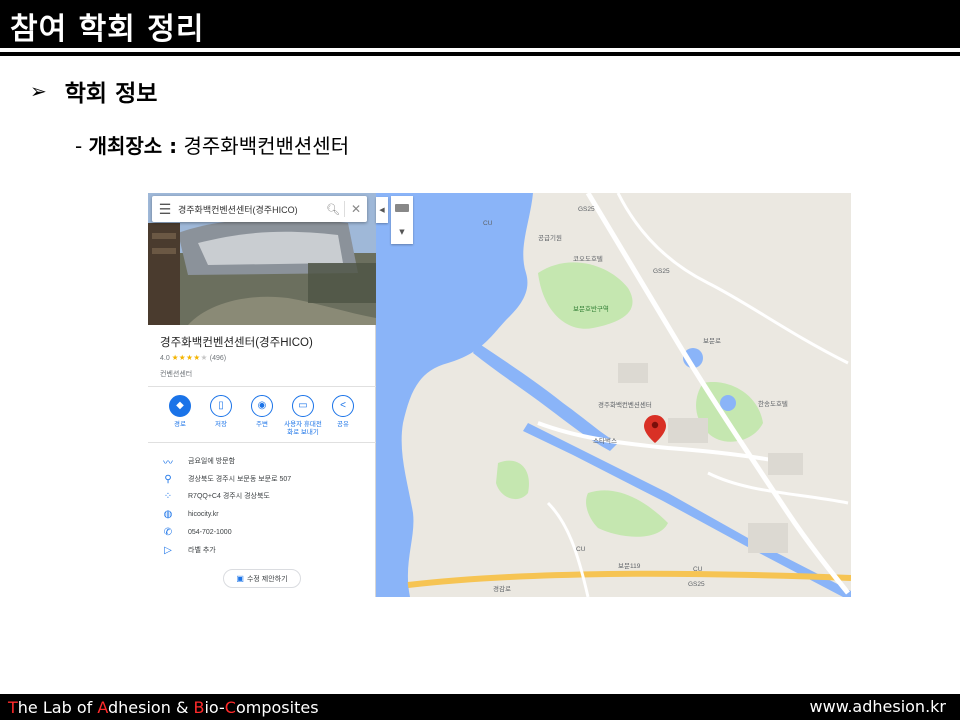 The width and height of the screenshot is (960, 720). What do you see at coordinates (221, 406) in the screenshot?
I see `bookmark-icon: ▯` at bounding box center [221, 406].